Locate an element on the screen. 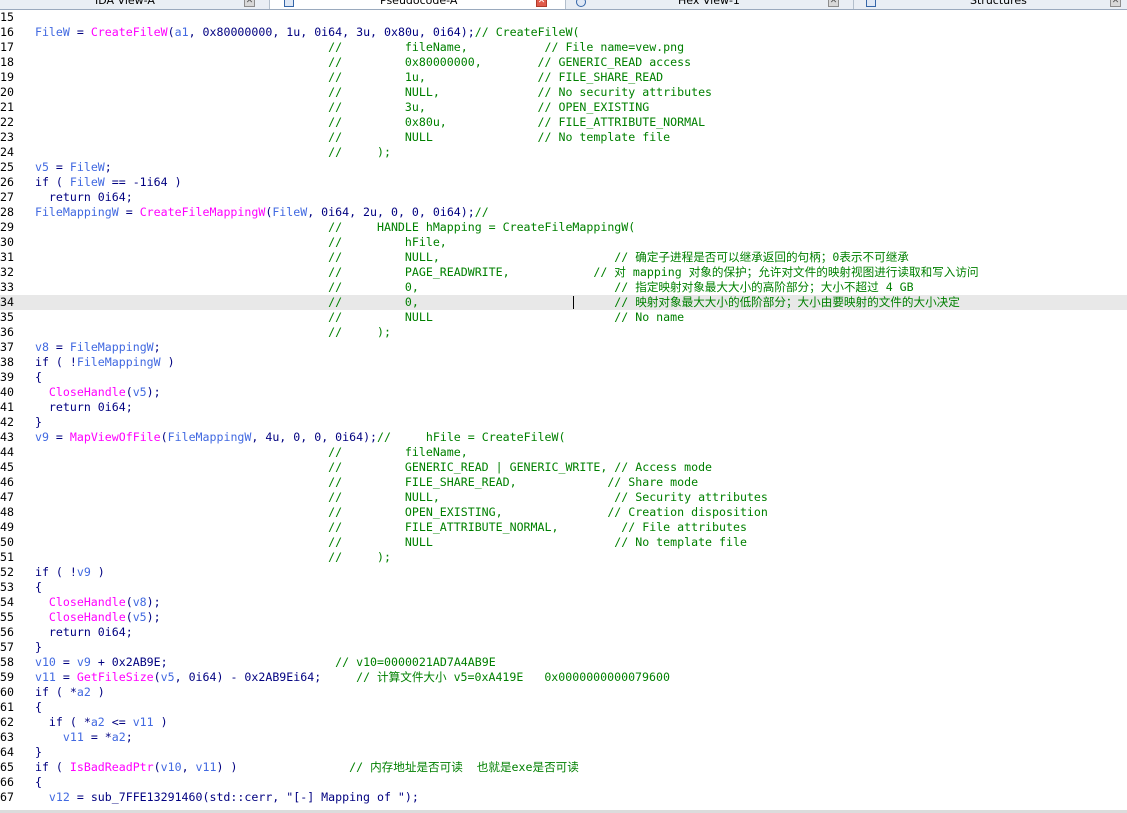  code-line: 31 // NULL, // 确定子进程是否可以继承返回的句柄；0表示不可继承 is located at coordinates (563, 257).